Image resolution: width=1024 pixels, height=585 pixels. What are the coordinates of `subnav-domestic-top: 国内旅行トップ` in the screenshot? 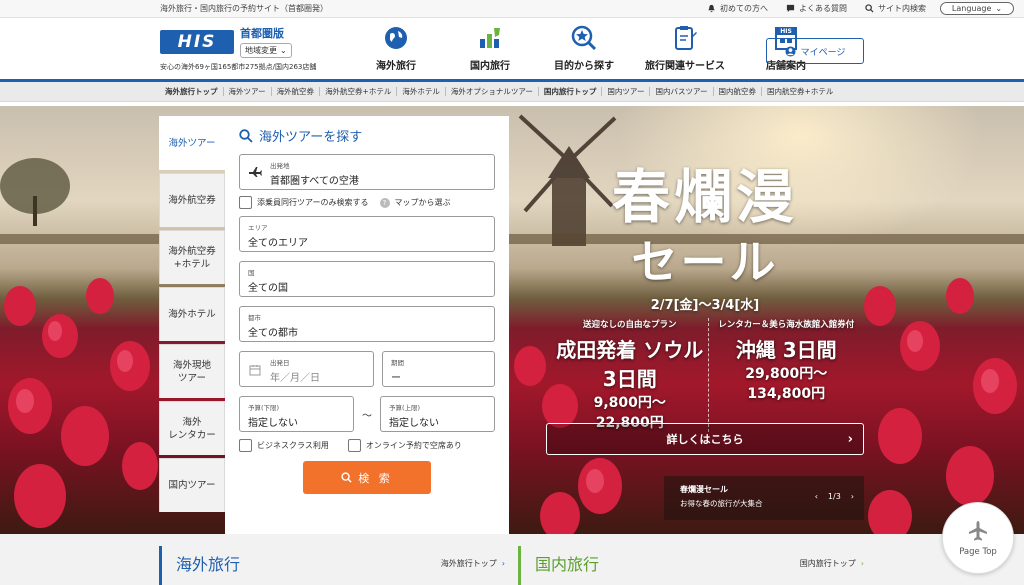 It's located at (571, 91).